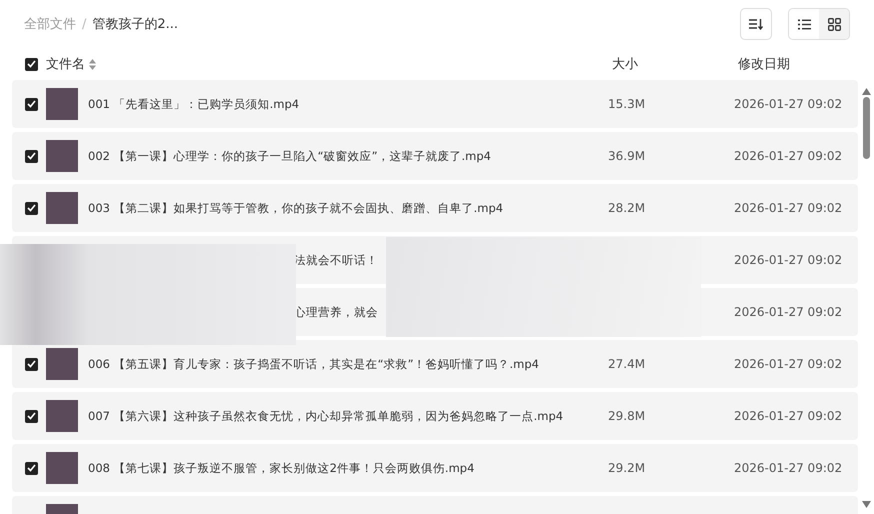 This screenshot has width=874, height=514. I want to click on file-row: 001 「先看这里」：已购学员须知.mp4 15.3M 2026-01-27 09:02, so click(435, 104).